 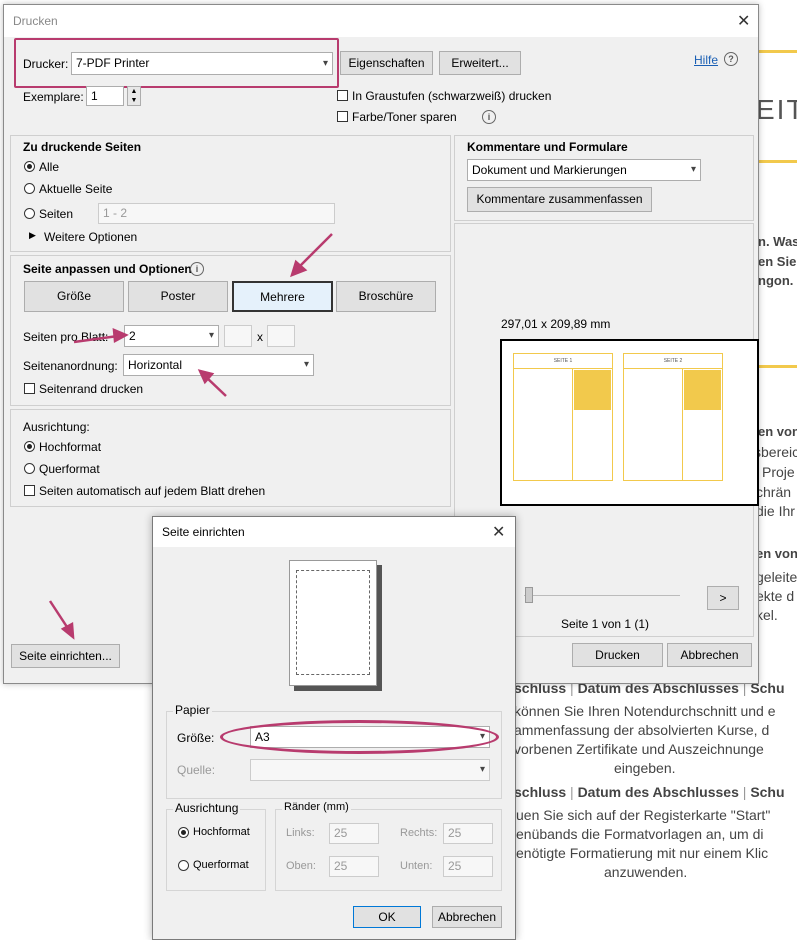 What do you see at coordinates (315, 251) in the screenshot?
I see `arrow-to-multiple` at bounding box center [315, 251].